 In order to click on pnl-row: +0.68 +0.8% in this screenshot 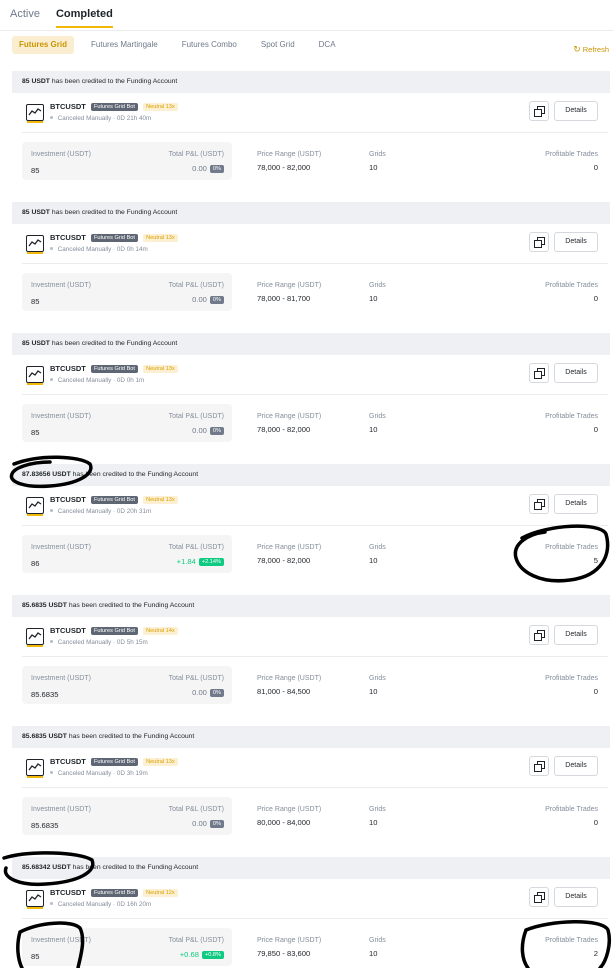, I will do `click(202, 954)`.